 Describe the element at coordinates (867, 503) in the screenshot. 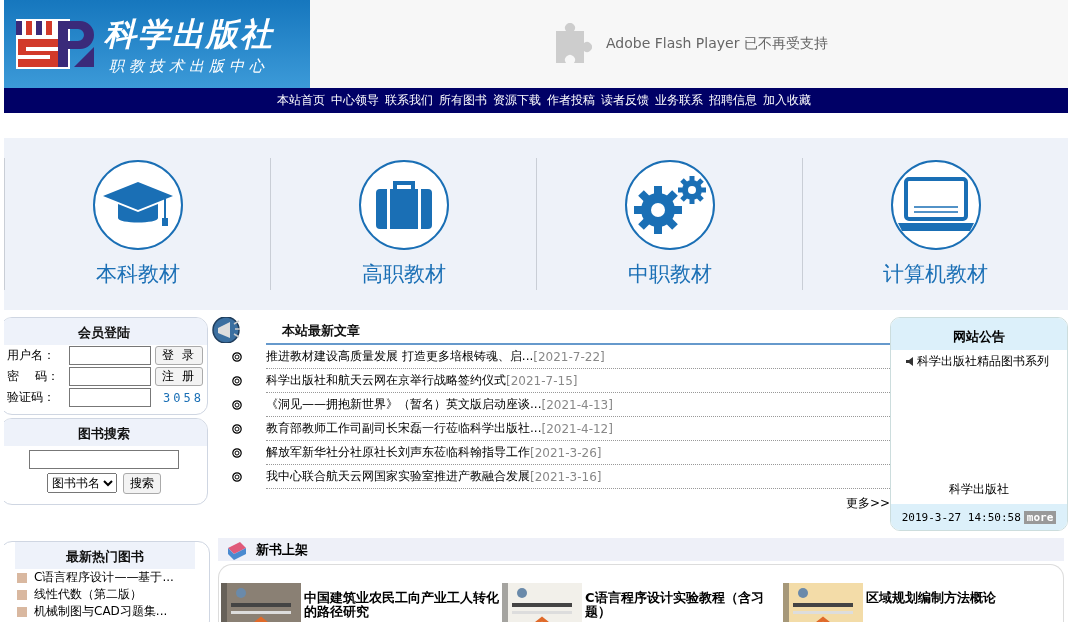

I see `more-link: 更多>>` at that location.